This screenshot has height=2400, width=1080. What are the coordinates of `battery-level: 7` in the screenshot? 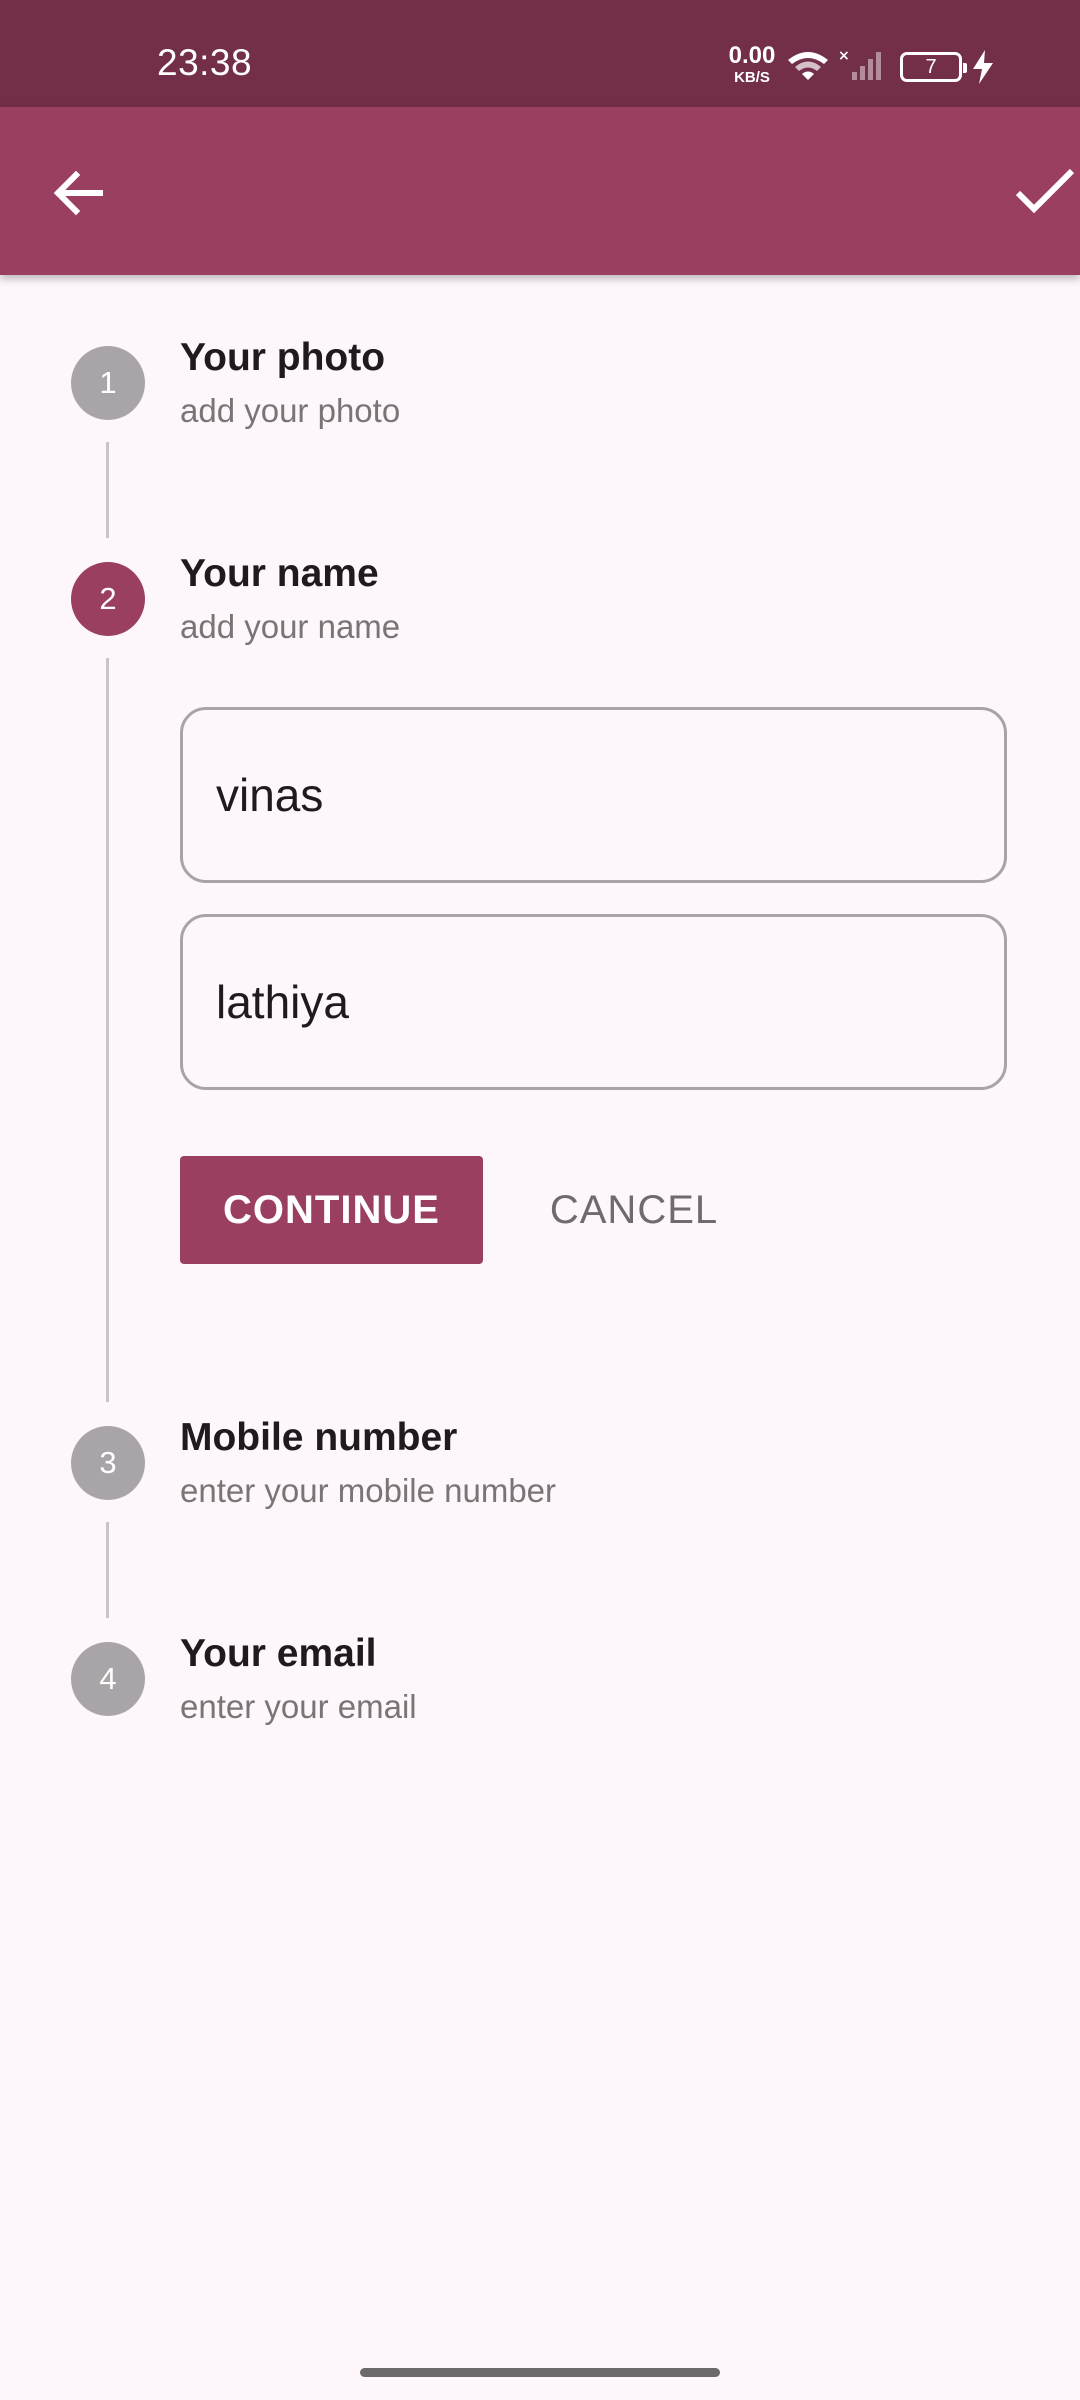 It's located at (931, 67).